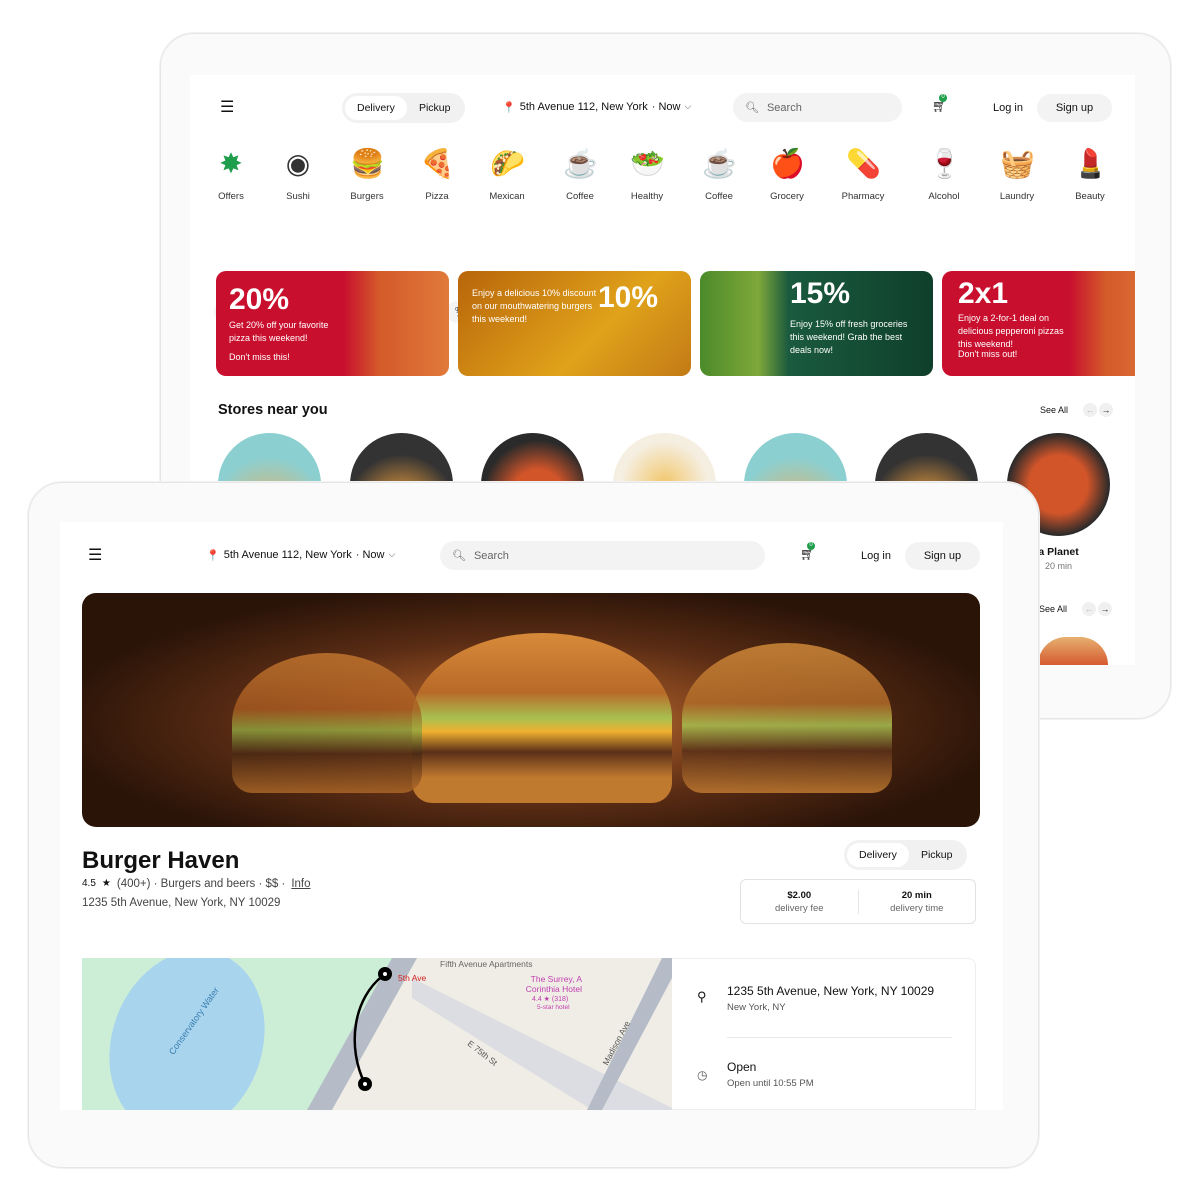 This screenshot has width=1200, height=1200. I want to click on pizza-icon: 🍕, so click(437, 163).